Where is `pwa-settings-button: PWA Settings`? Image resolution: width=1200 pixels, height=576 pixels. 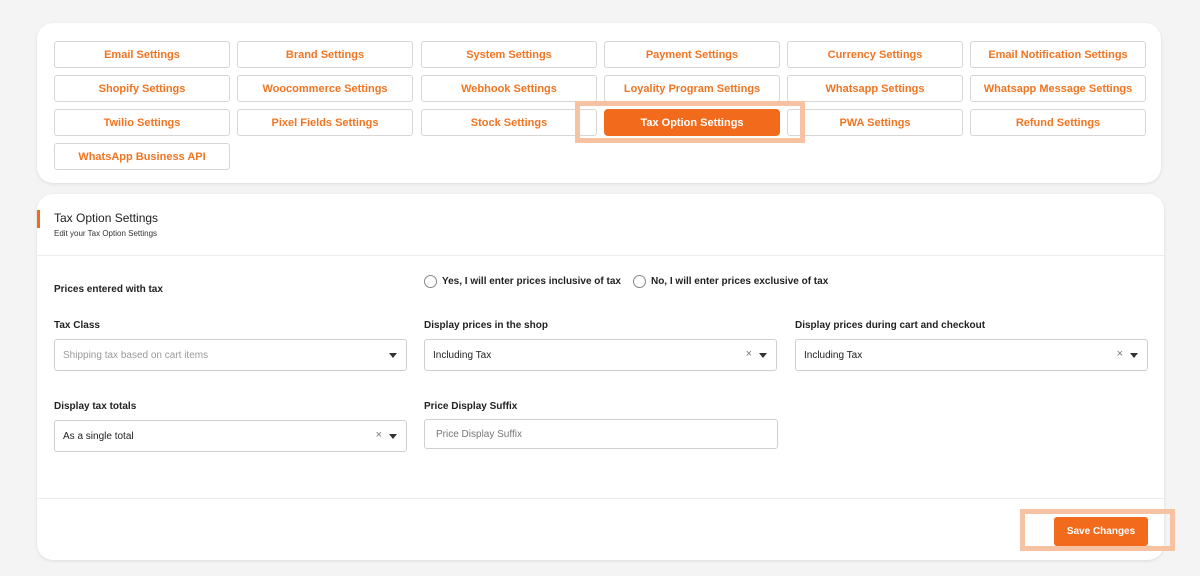
pwa-settings-button: PWA Settings is located at coordinates (875, 122).